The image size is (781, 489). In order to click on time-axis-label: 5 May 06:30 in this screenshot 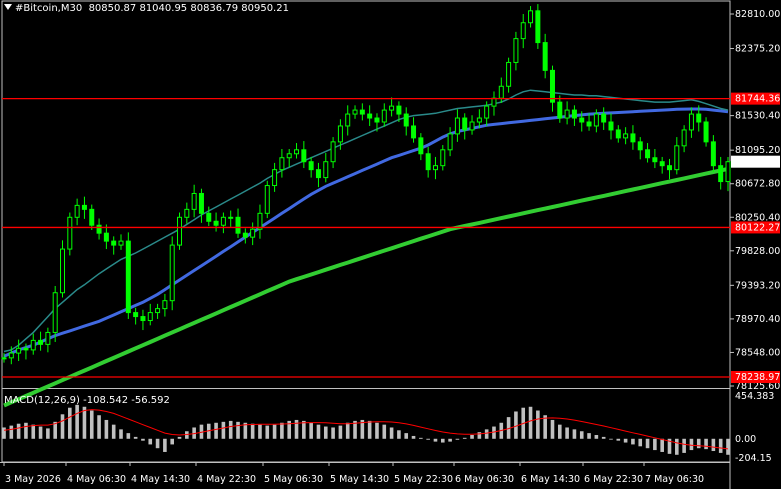, I will do `click(293, 479)`.